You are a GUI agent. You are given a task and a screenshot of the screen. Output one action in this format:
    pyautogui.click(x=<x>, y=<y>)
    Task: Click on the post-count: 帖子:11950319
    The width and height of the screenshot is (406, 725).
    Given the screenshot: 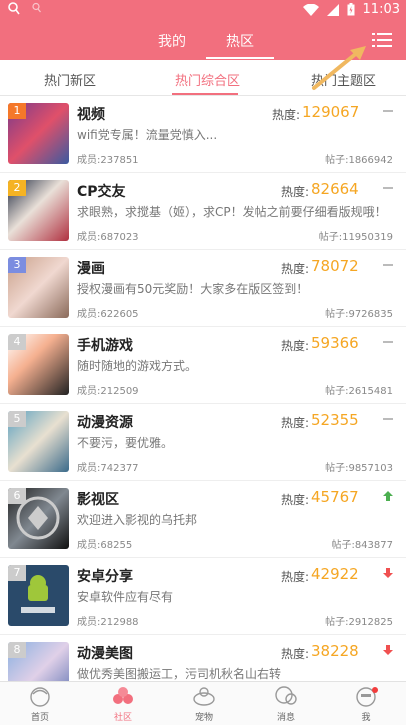 What is the action you would take?
    pyautogui.click(x=355, y=237)
    